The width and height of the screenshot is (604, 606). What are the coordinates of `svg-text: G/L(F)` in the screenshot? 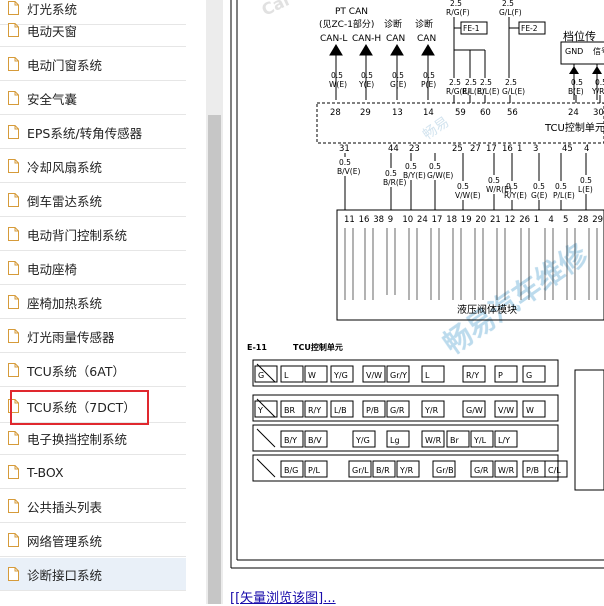 It's located at (510, 12).